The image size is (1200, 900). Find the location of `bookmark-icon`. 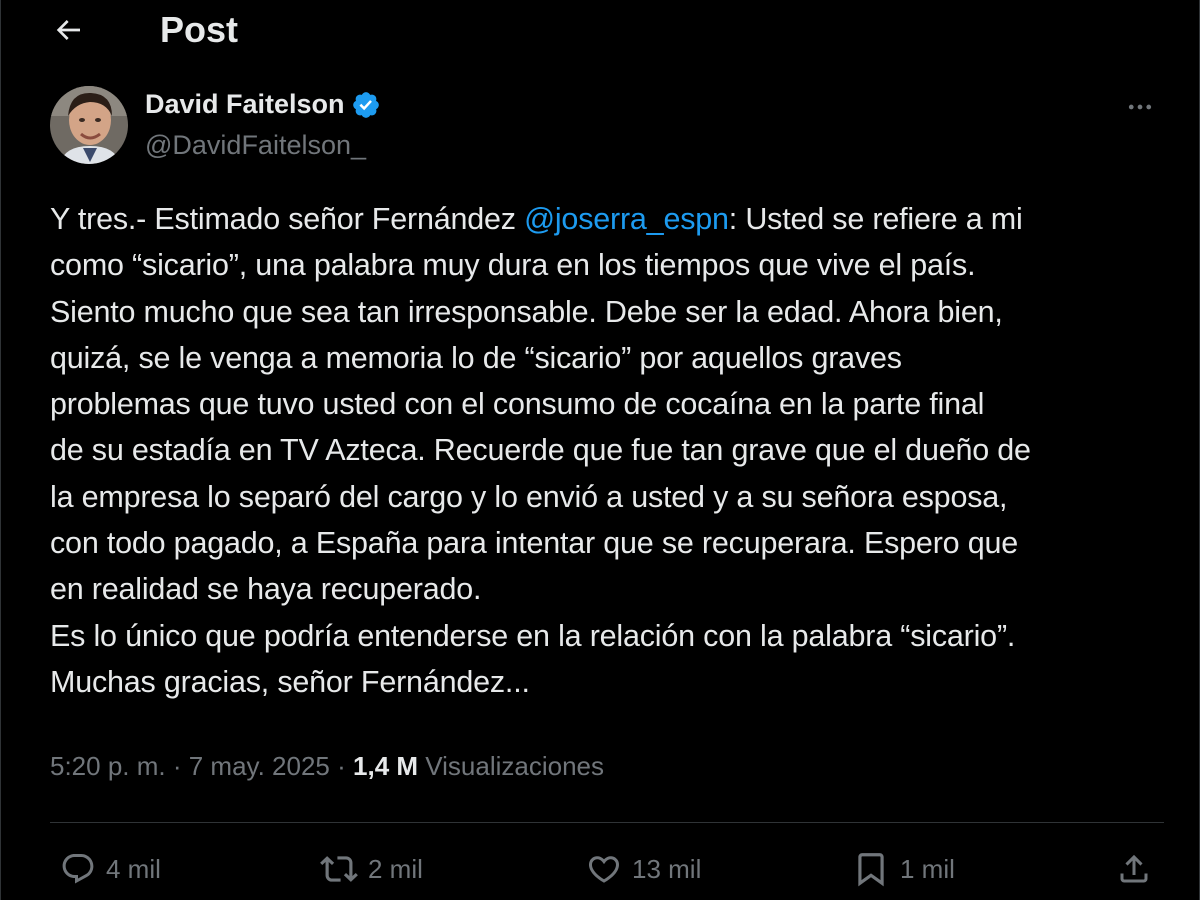

bookmark-icon is located at coordinates (871, 870).